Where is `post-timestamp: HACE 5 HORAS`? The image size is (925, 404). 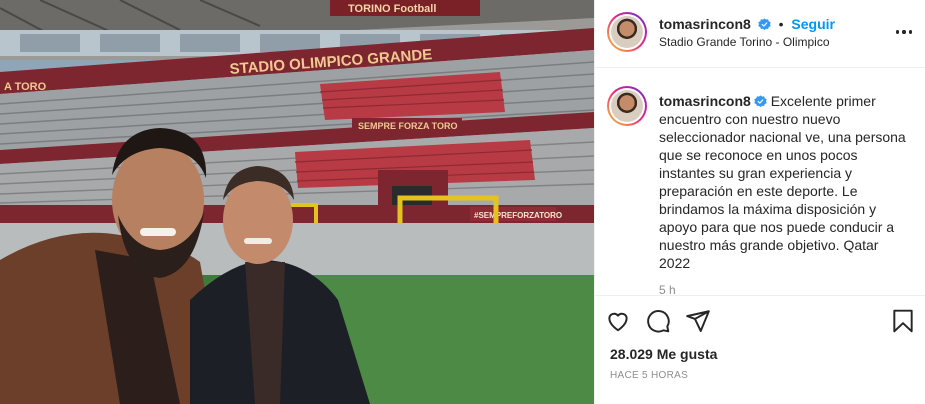
post-timestamp: HACE 5 HORAS is located at coordinates (649, 375).